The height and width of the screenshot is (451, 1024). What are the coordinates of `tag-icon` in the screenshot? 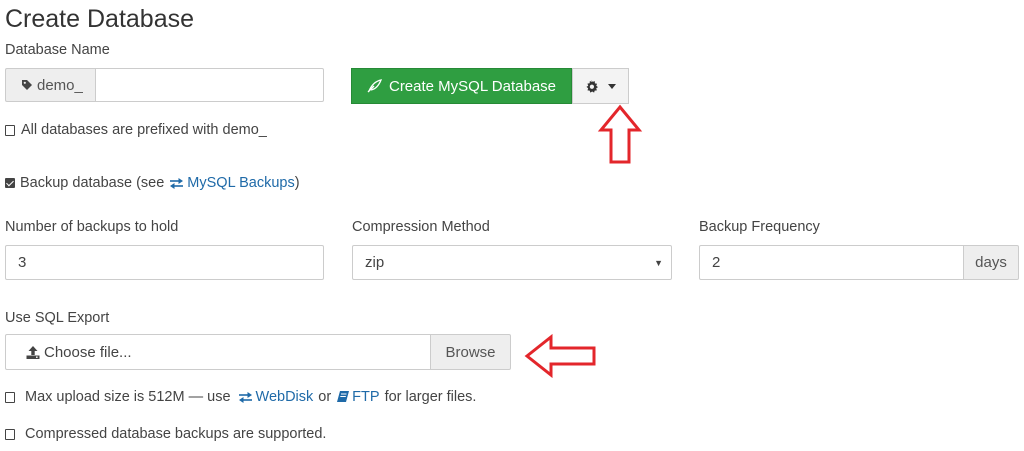 It's located at (27, 85).